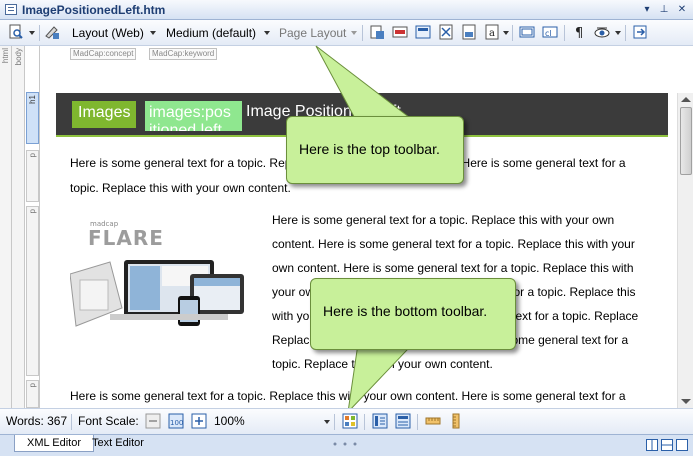 The image size is (693, 456). Describe the element at coordinates (446, 32) in the screenshot. I see `markers-icon` at that location.